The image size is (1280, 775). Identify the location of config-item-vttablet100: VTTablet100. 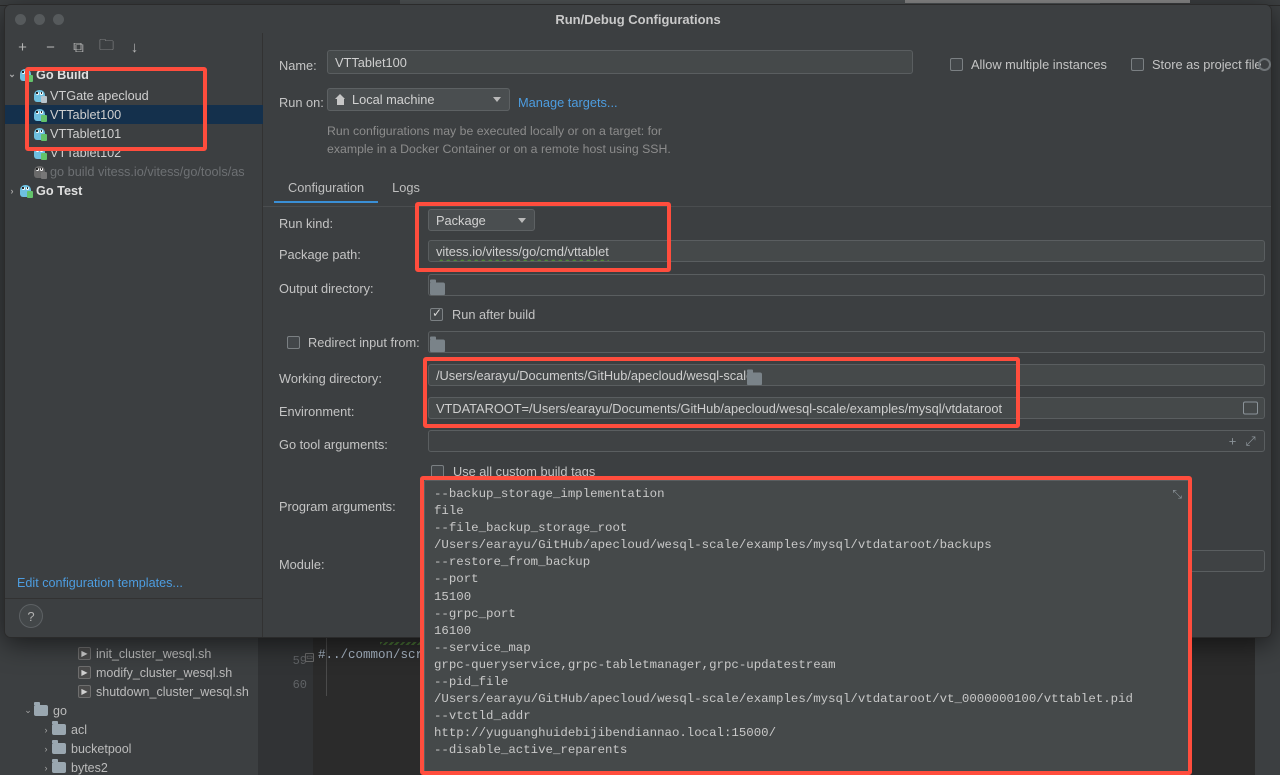
(134, 114).